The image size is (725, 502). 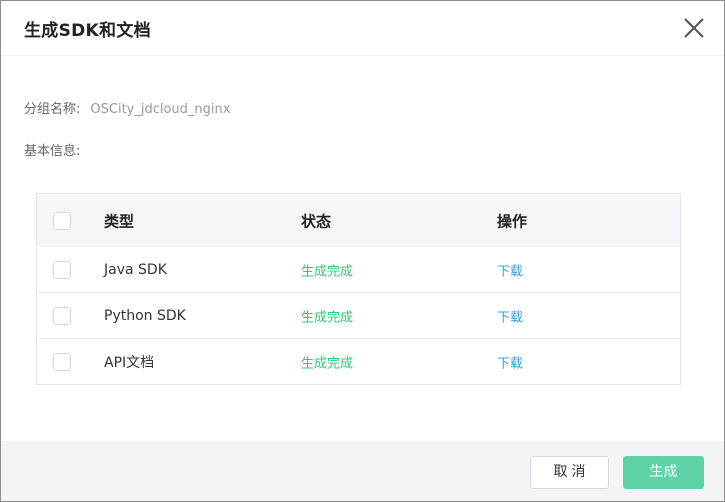 I want to click on table-header: 类型 状态 操作, so click(x=358, y=220).